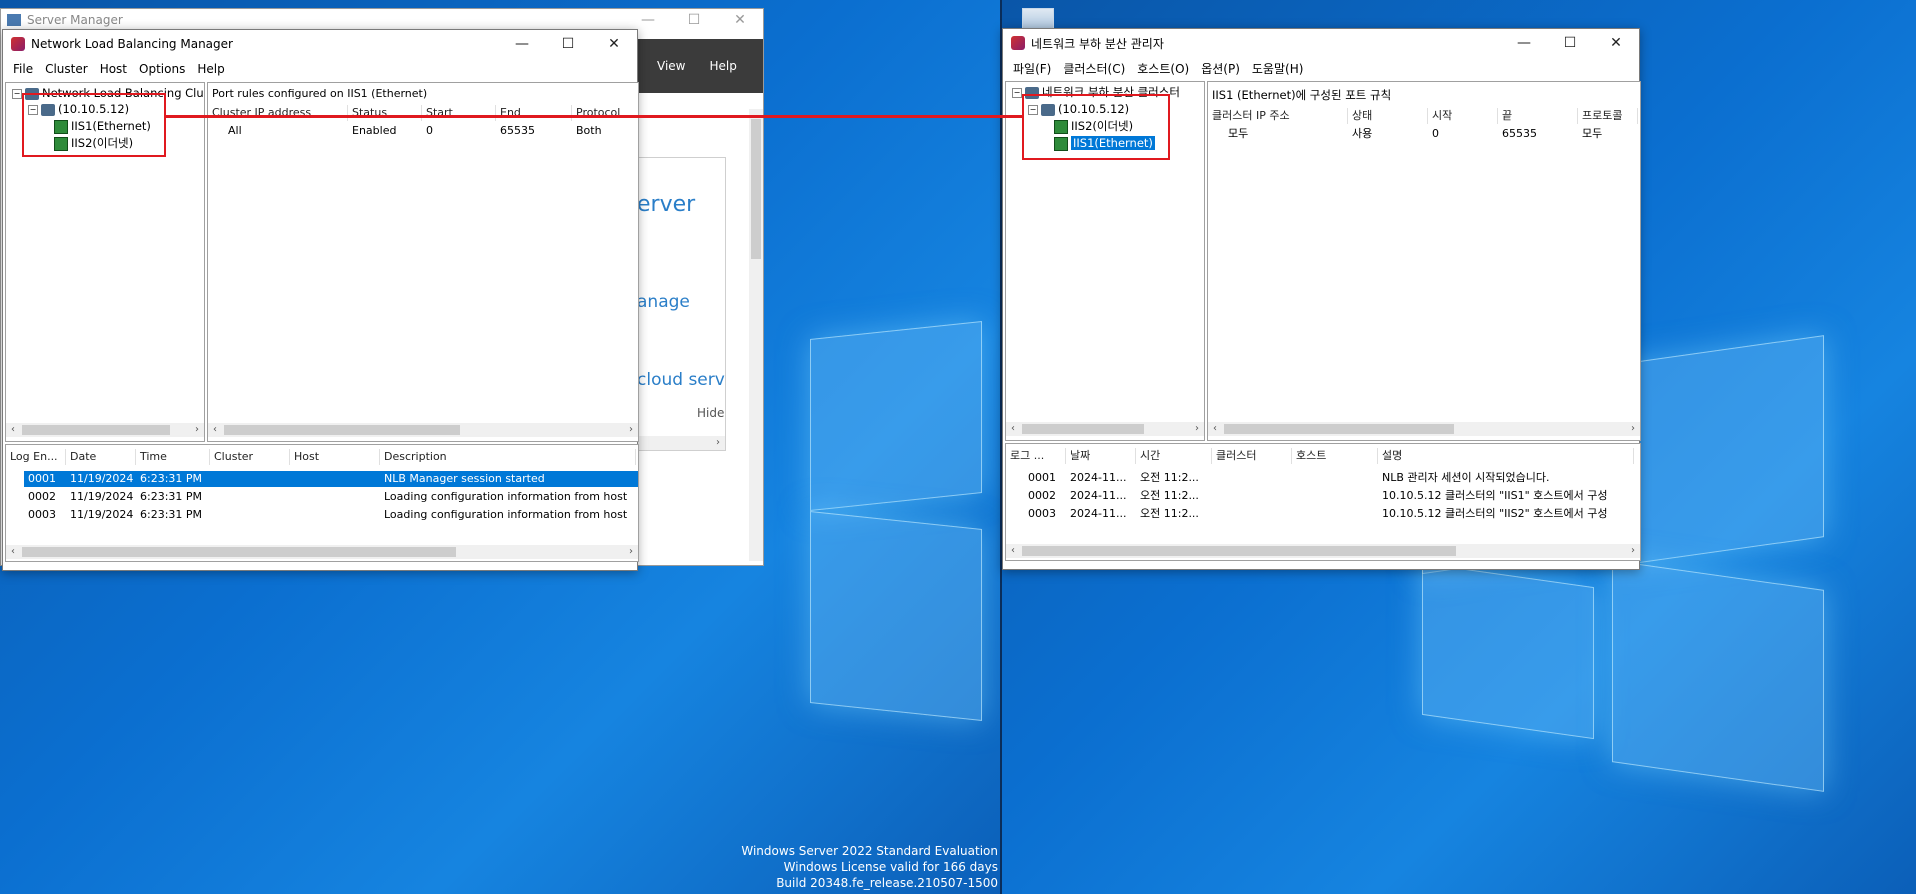 This screenshot has height=894, width=1916. Describe the element at coordinates (605, 113) in the screenshot. I see `col-header: Protocol` at that location.